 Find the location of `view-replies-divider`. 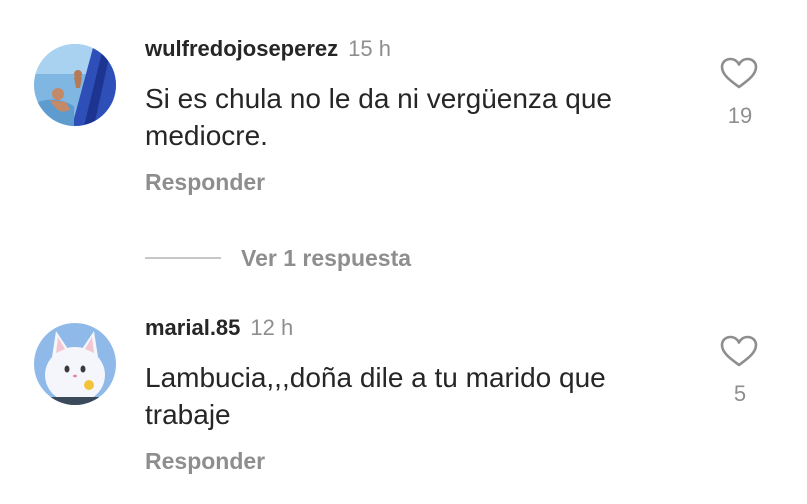

view-replies-divider is located at coordinates (183, 258).